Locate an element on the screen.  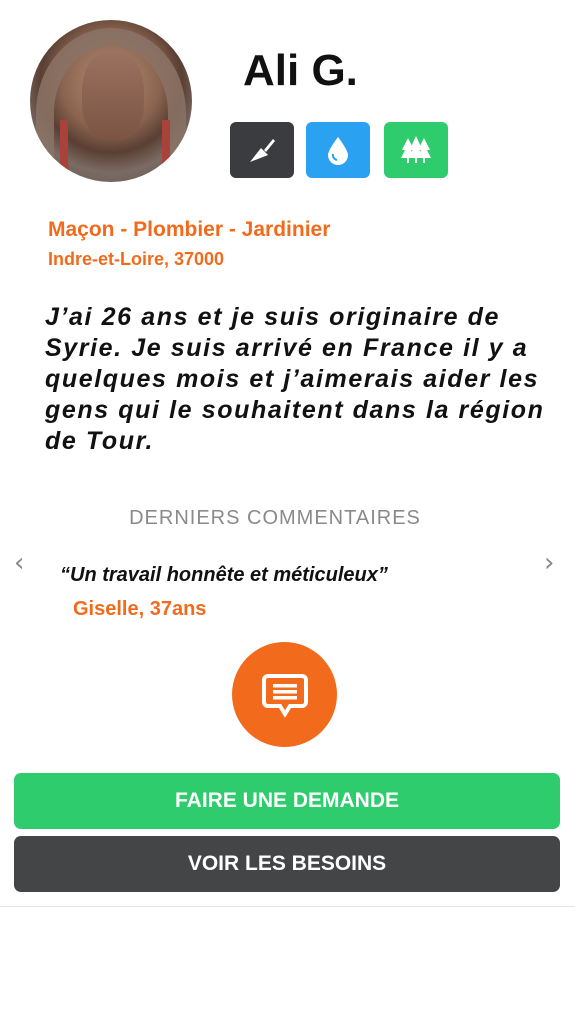
add-comment-button is located at coordinates (284, 694).